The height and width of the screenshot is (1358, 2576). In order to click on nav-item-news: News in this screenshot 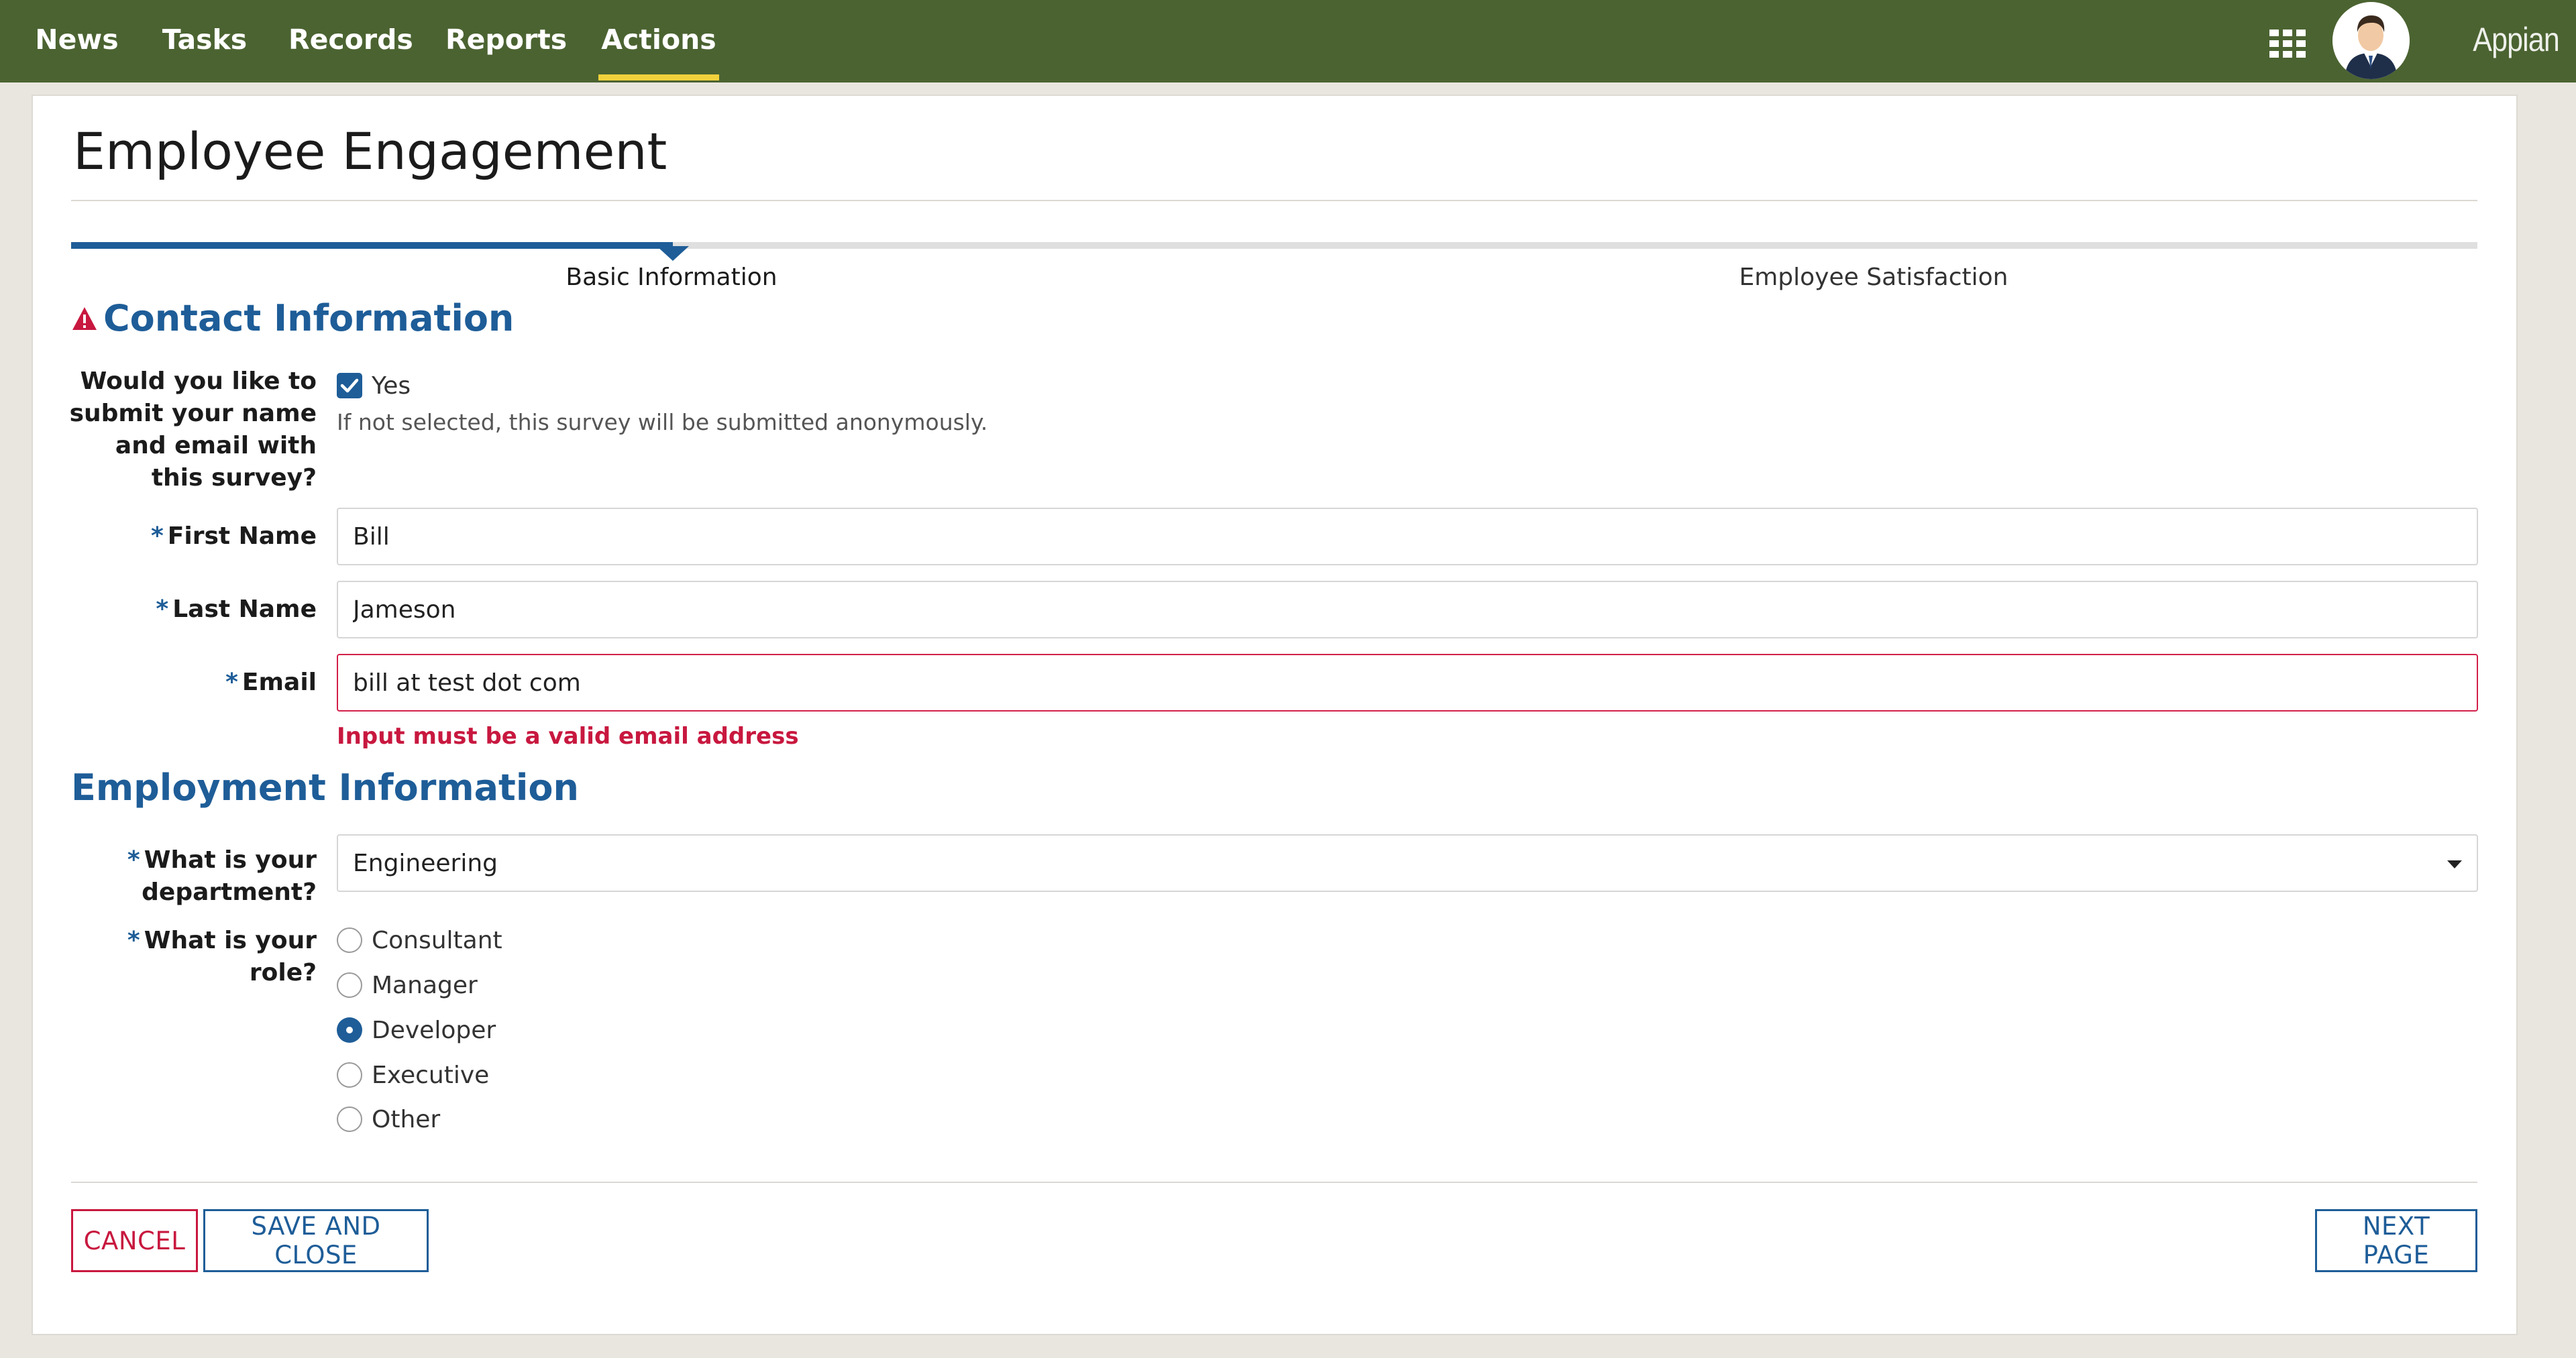, I will do `click(77, 41)`.